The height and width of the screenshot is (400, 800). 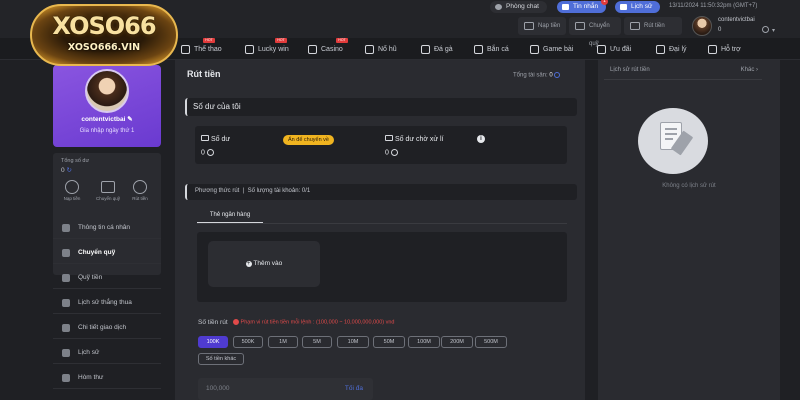 What do you see at coordinates (107, 119) in the screenshot?
I see `profile-name: contentvictbai ✎` at bounding box center [107, 119].